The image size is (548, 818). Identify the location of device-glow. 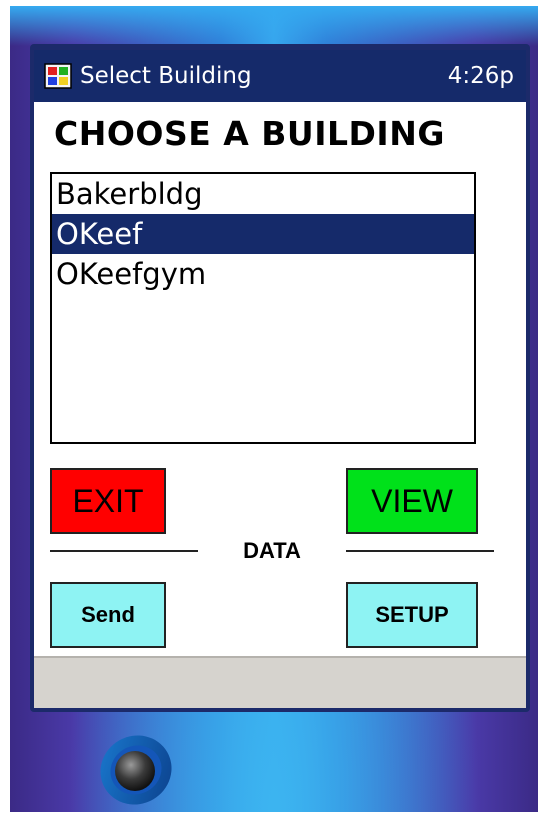
(274, 26).